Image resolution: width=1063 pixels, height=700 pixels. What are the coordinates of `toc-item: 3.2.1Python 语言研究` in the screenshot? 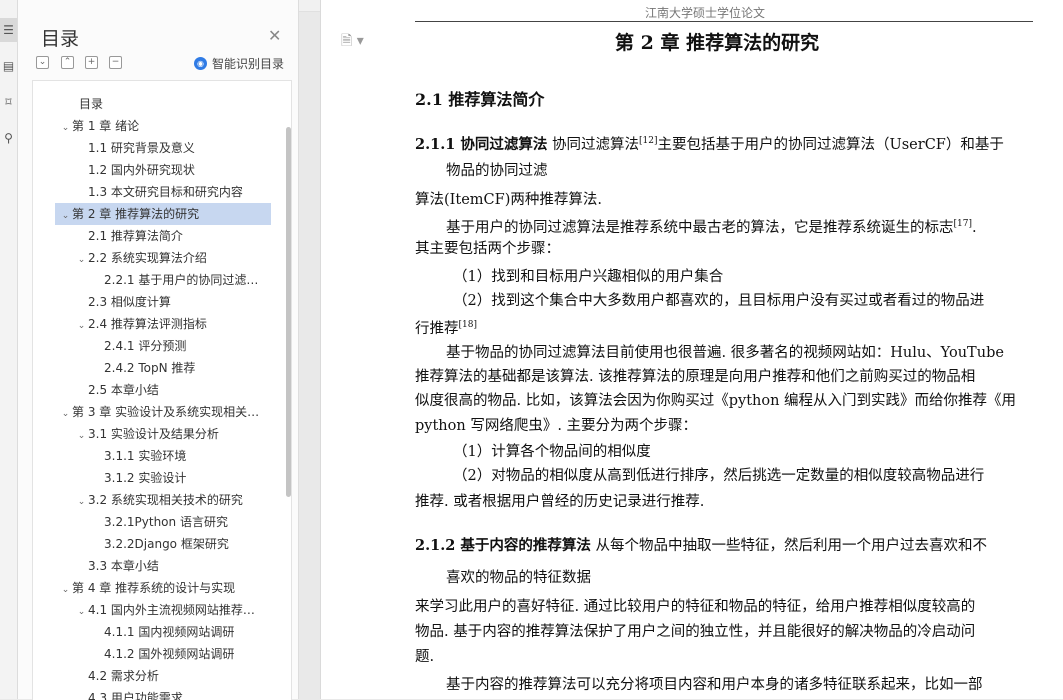 It's located at (163, 522).